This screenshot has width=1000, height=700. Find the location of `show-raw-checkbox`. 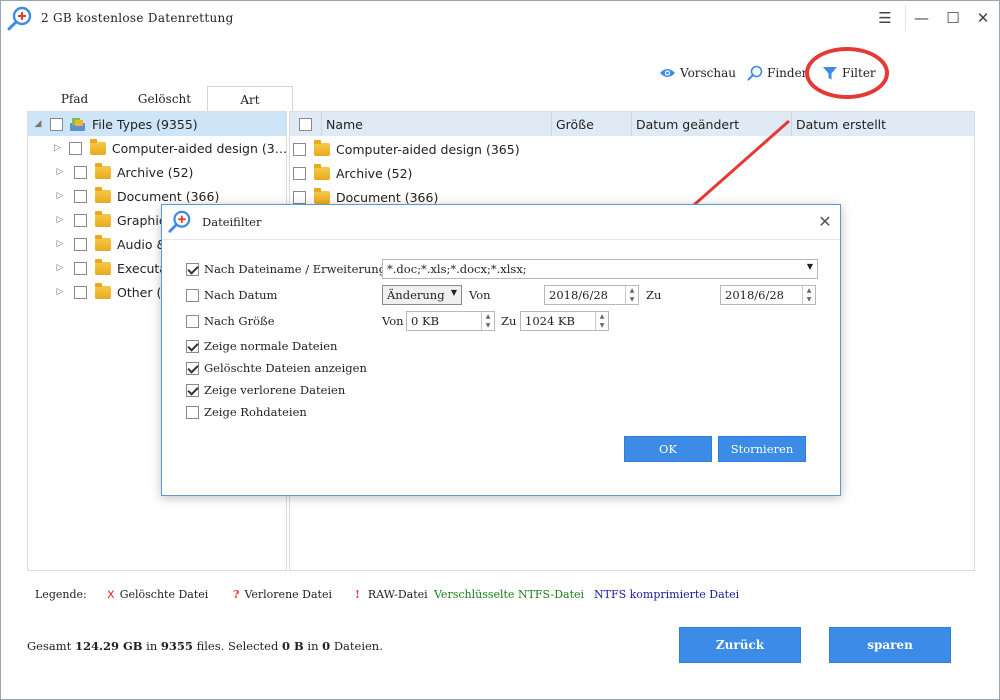

show-raw-checkbox is located at coordinates (192, 412).